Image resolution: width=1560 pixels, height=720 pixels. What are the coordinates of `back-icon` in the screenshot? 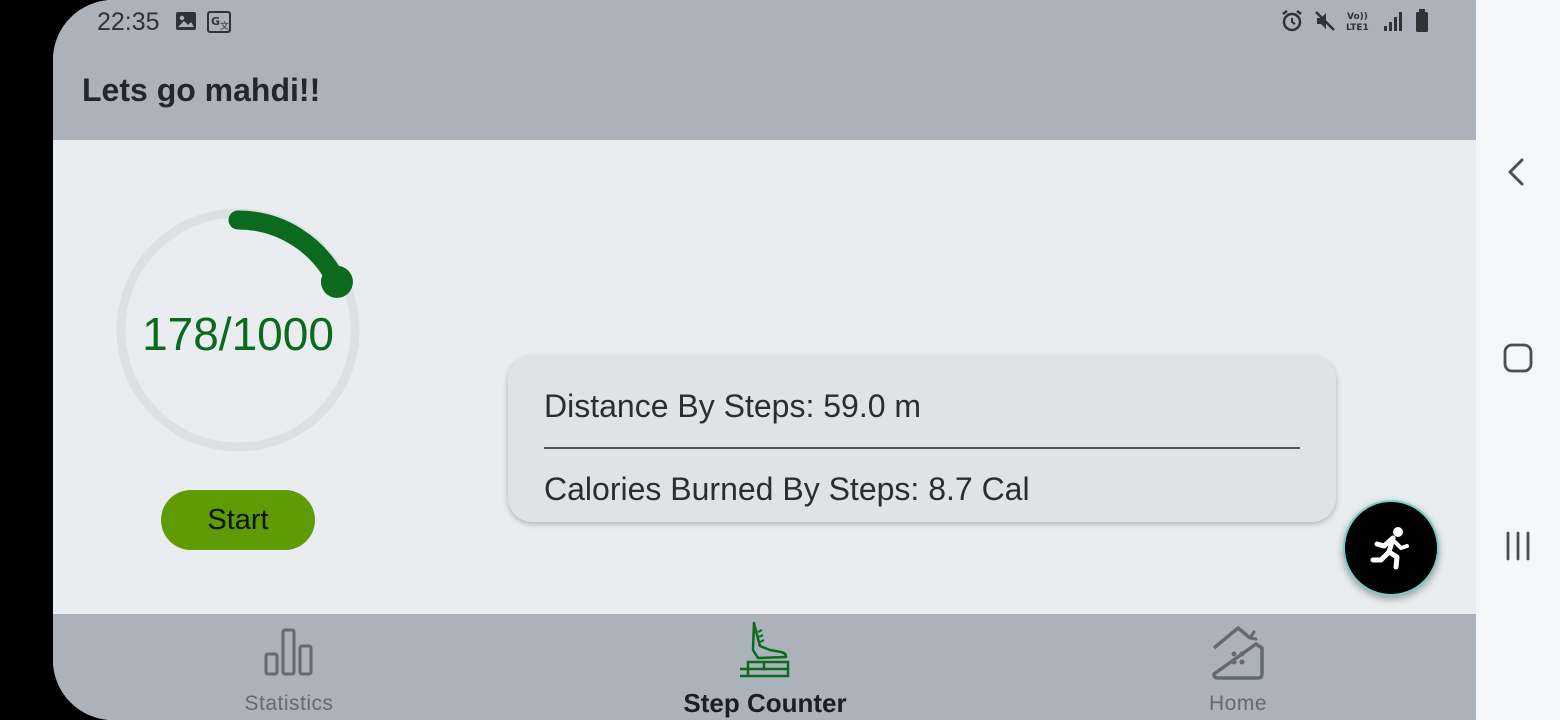 It's located at (1518, 172).